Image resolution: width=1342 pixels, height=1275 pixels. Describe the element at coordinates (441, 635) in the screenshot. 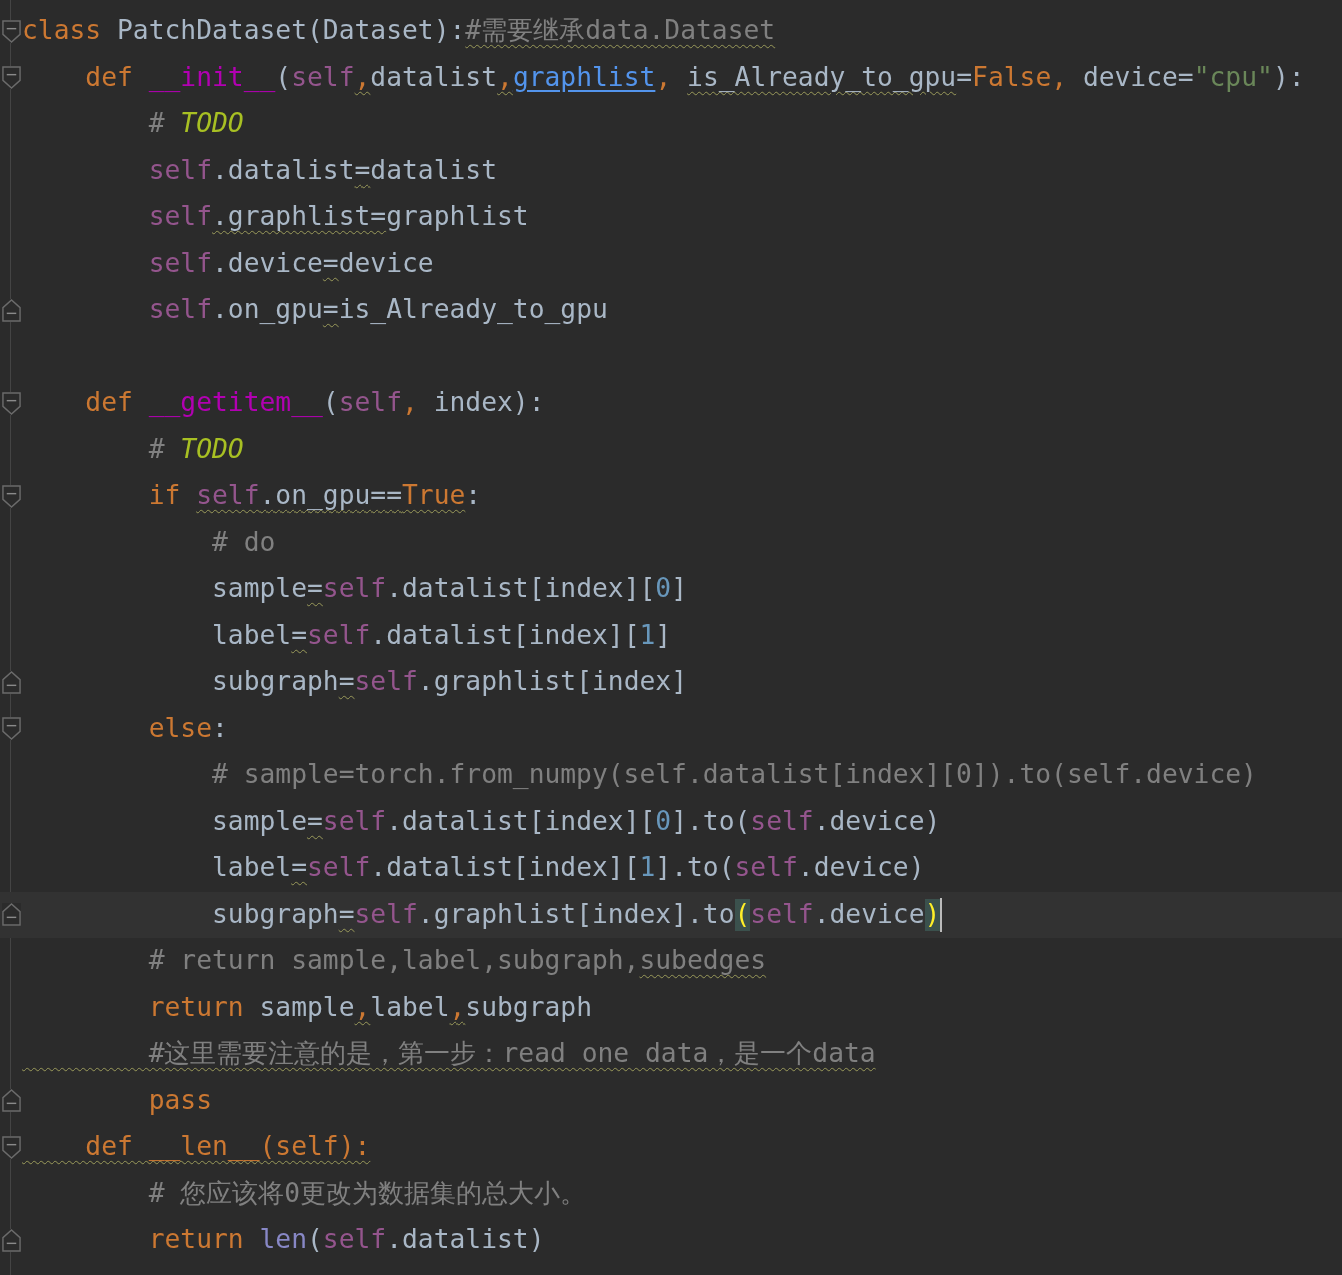

I see `code-line: label=self.datalist[index][1]` at that location.